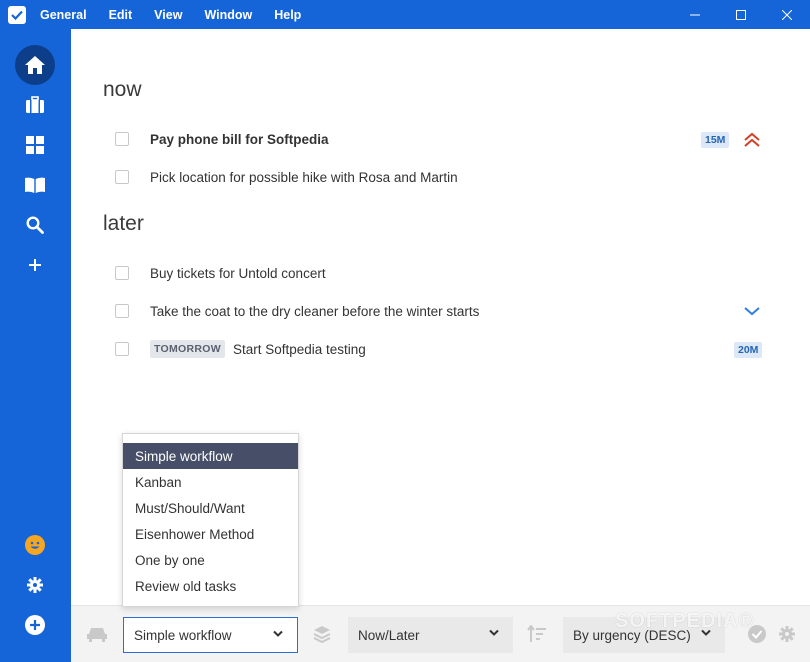 This screenshot has height=662, width=810. I want to click on briefcase-icon, so click(35, 104).